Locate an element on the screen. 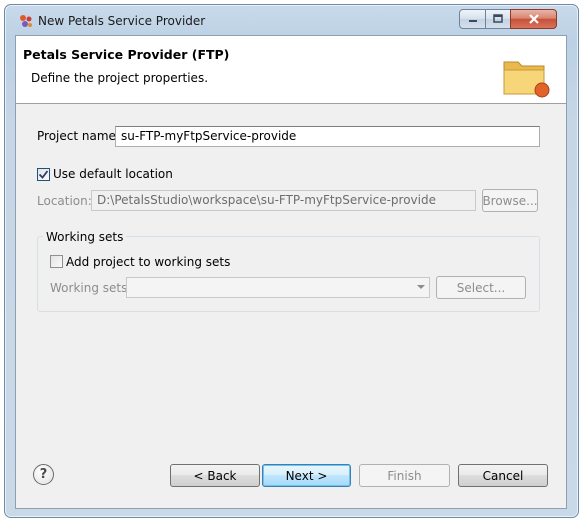  cancel-button: Cancel is located at coordinates (503, 475).